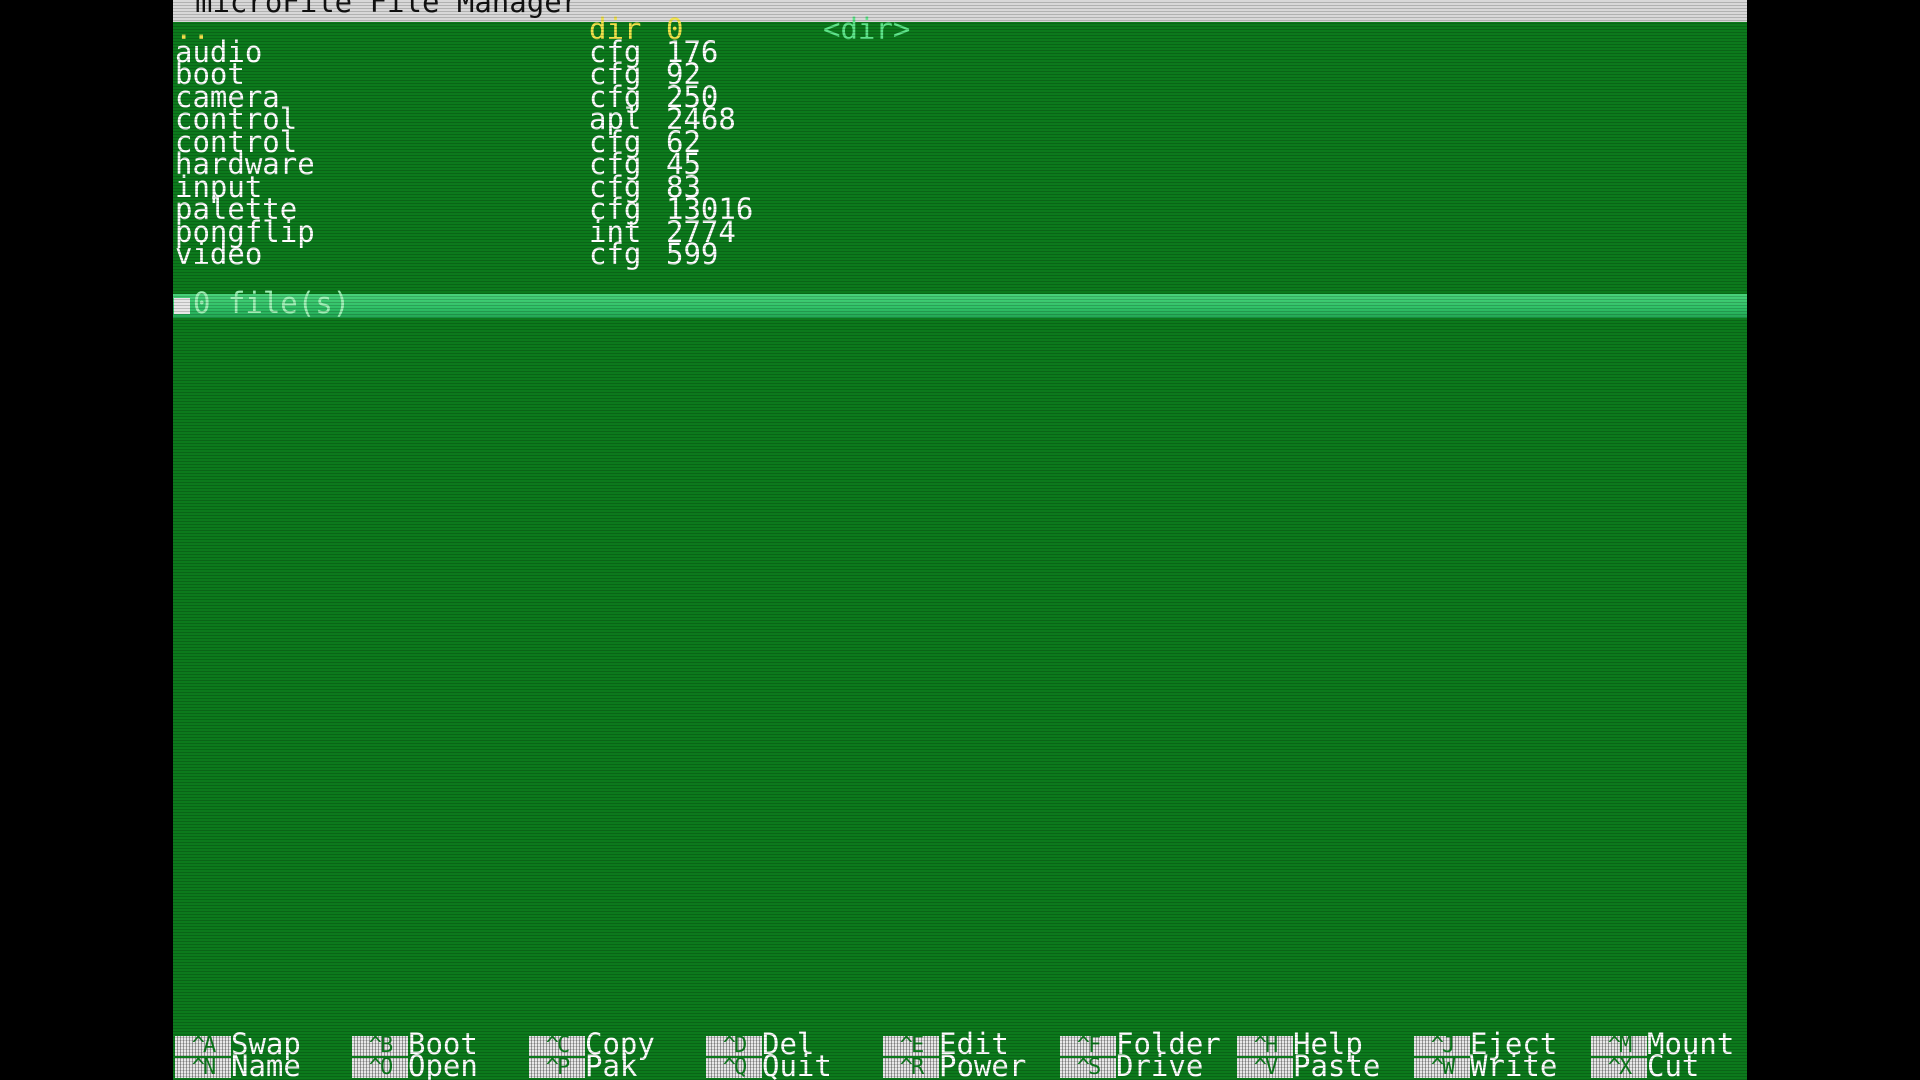  I want to click on file-row: boot cfg 92, so click(960, 75).